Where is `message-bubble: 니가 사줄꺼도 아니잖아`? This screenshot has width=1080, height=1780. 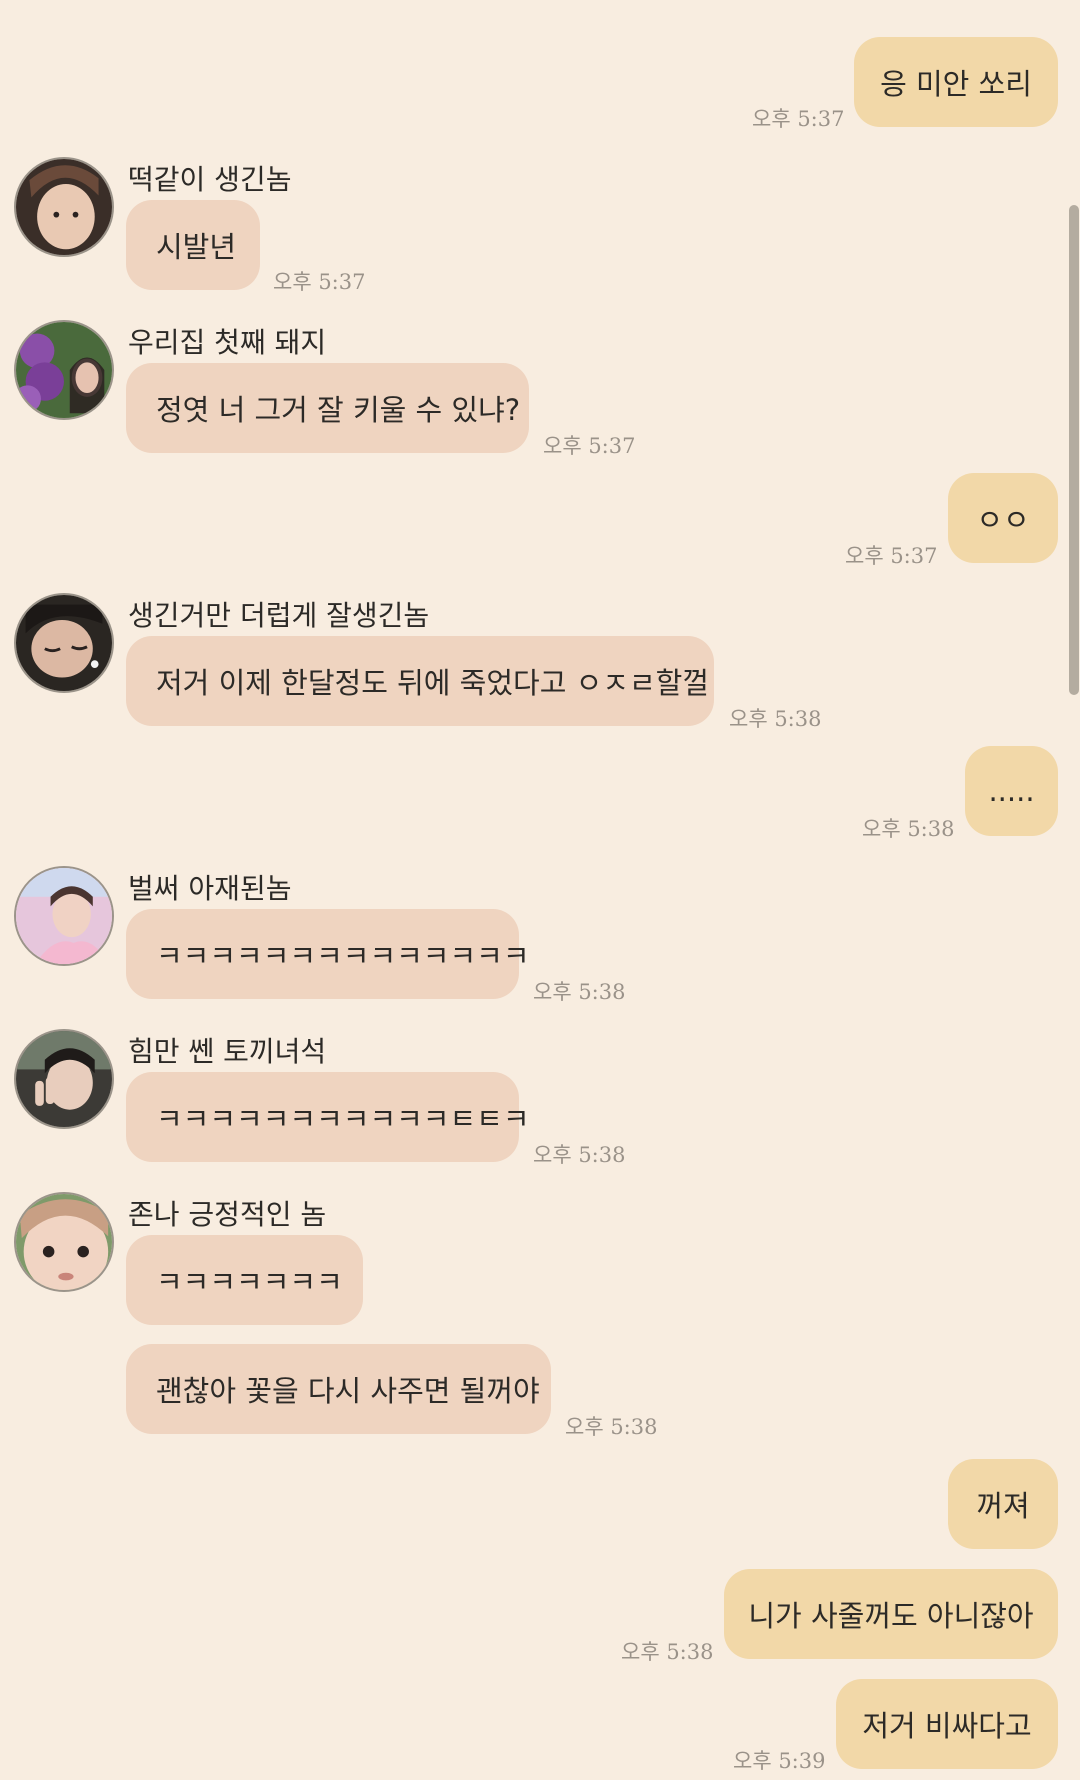 message-bubble: 니가 사줄꺼도 아니잖아 is located at coordinates (891, 1614).